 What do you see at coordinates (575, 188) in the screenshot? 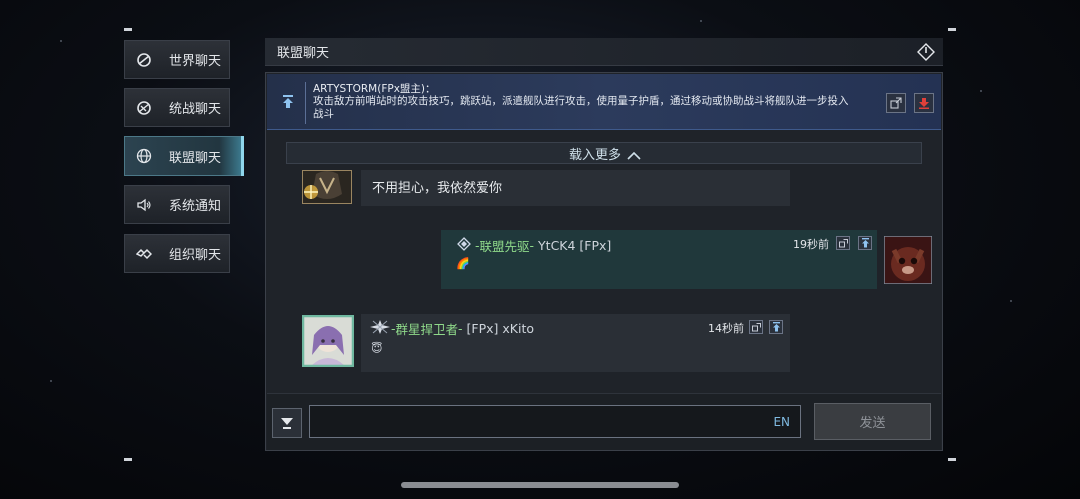
I see `message-bubble: 不用担心，我依然爱你` at bounding box center [575, 188].